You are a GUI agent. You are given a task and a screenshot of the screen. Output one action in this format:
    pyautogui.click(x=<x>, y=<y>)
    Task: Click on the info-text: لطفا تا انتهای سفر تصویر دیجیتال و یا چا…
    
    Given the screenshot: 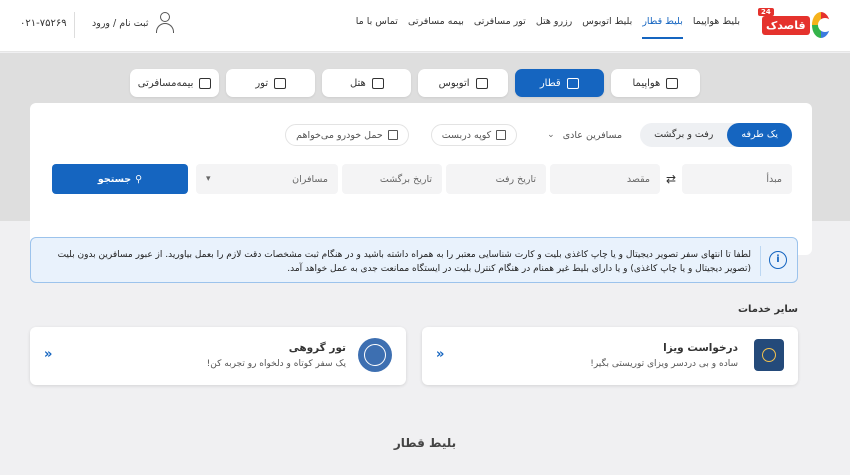 What is the action you would take?
    pyautogui.click(x=404, y=262)
    